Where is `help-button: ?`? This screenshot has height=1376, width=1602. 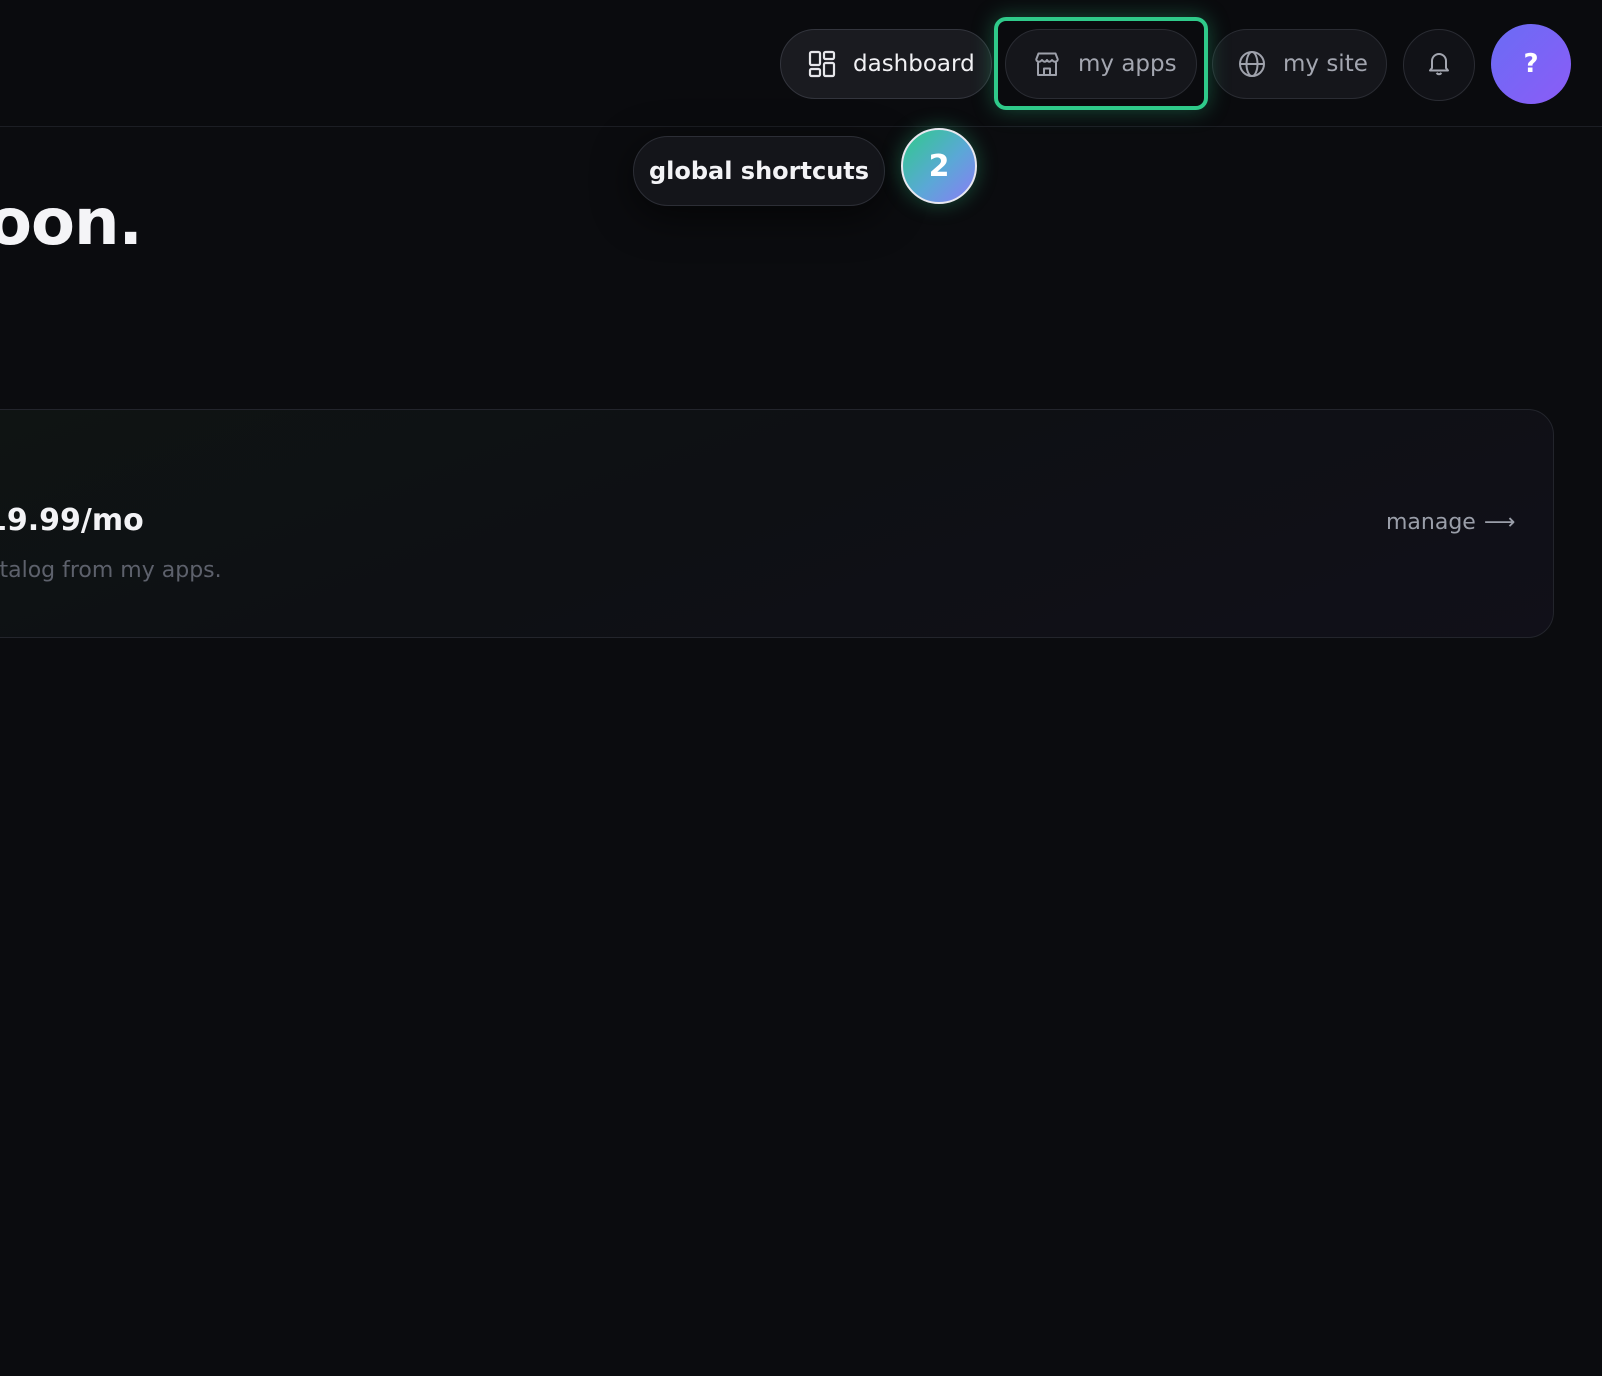
help-button: ? is located at coordinates (1531, 64).